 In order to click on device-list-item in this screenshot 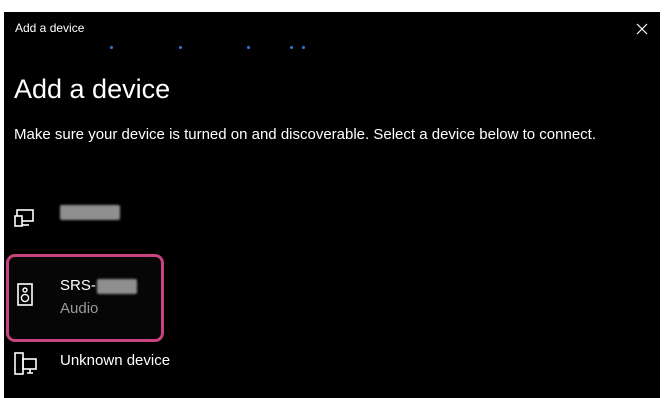, I will do `click(324, 218)`.